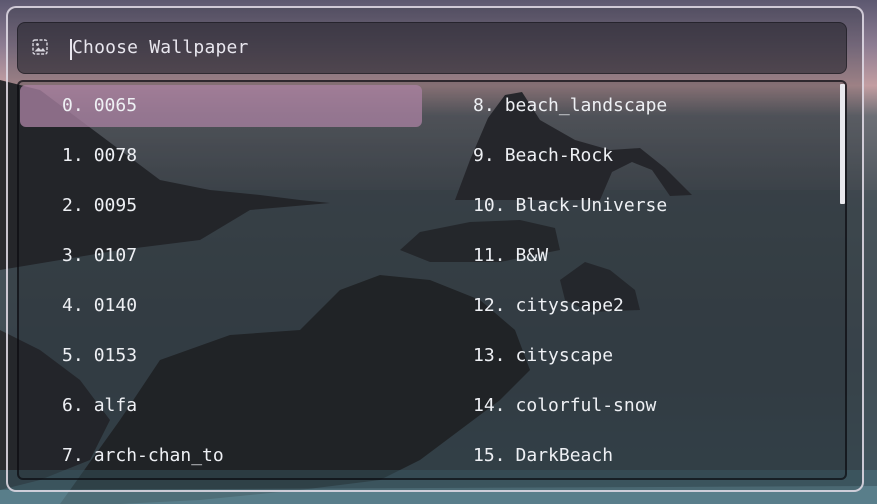 The width and height of the screenshot is (877, 504). I want to click on search-bar: Choose Wallpaper, so click(432, 48).